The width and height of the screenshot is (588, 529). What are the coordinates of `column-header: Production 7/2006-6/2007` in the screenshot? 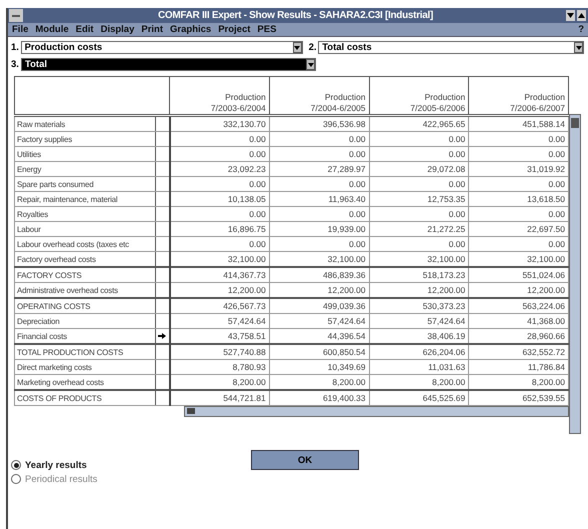 It's located at (518, 96).